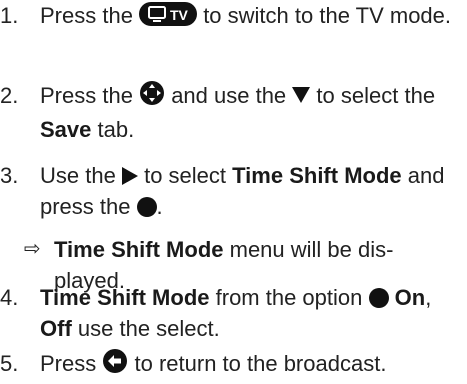  What do you see at coordinates (229, 95) in the screenshot?
I see `step-text: and use the` at bounding box center [229, 95].